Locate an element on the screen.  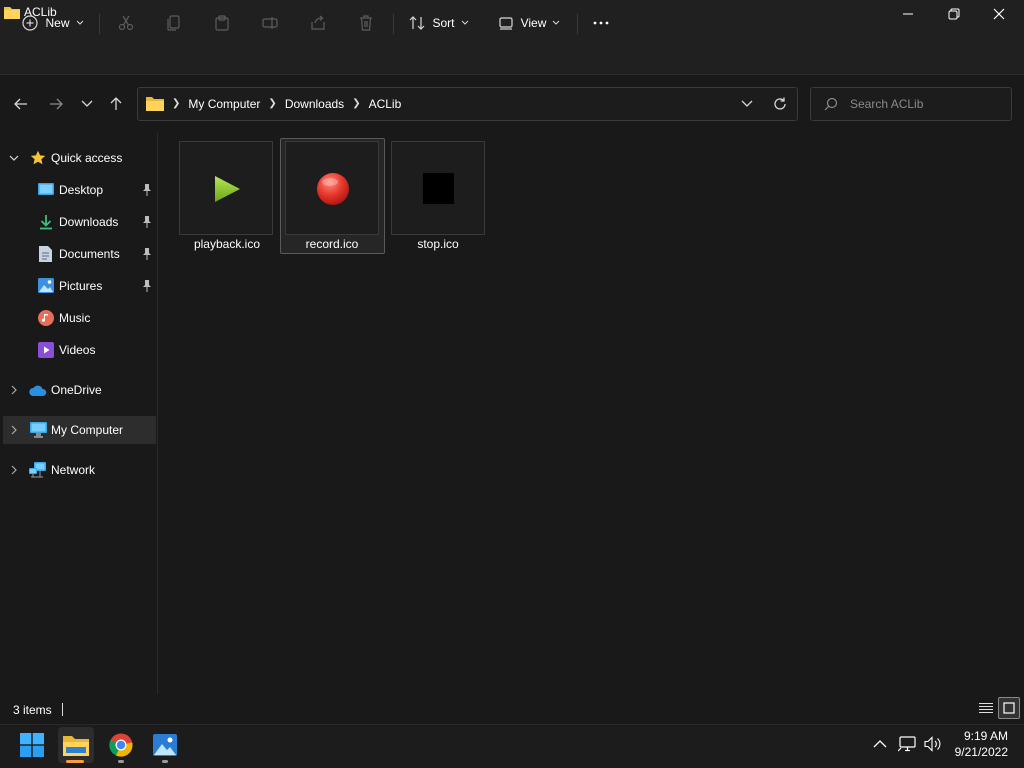
cut-icon is located at coordinates (126, 23).